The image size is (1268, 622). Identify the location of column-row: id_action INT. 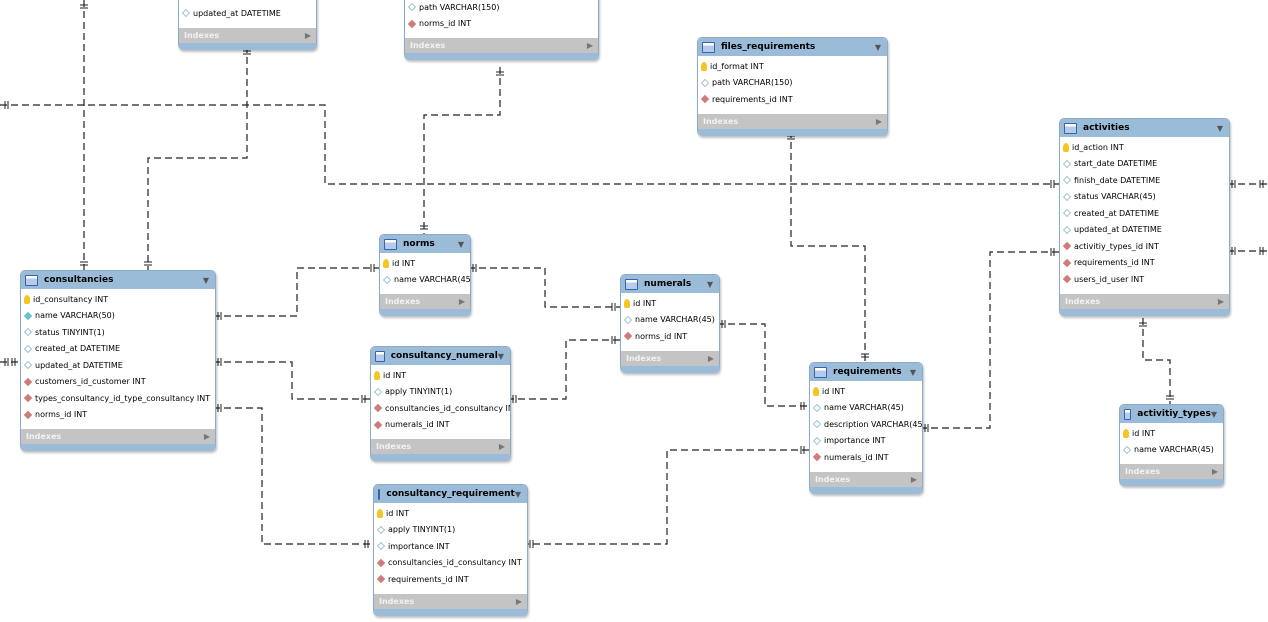
(1144, 147).